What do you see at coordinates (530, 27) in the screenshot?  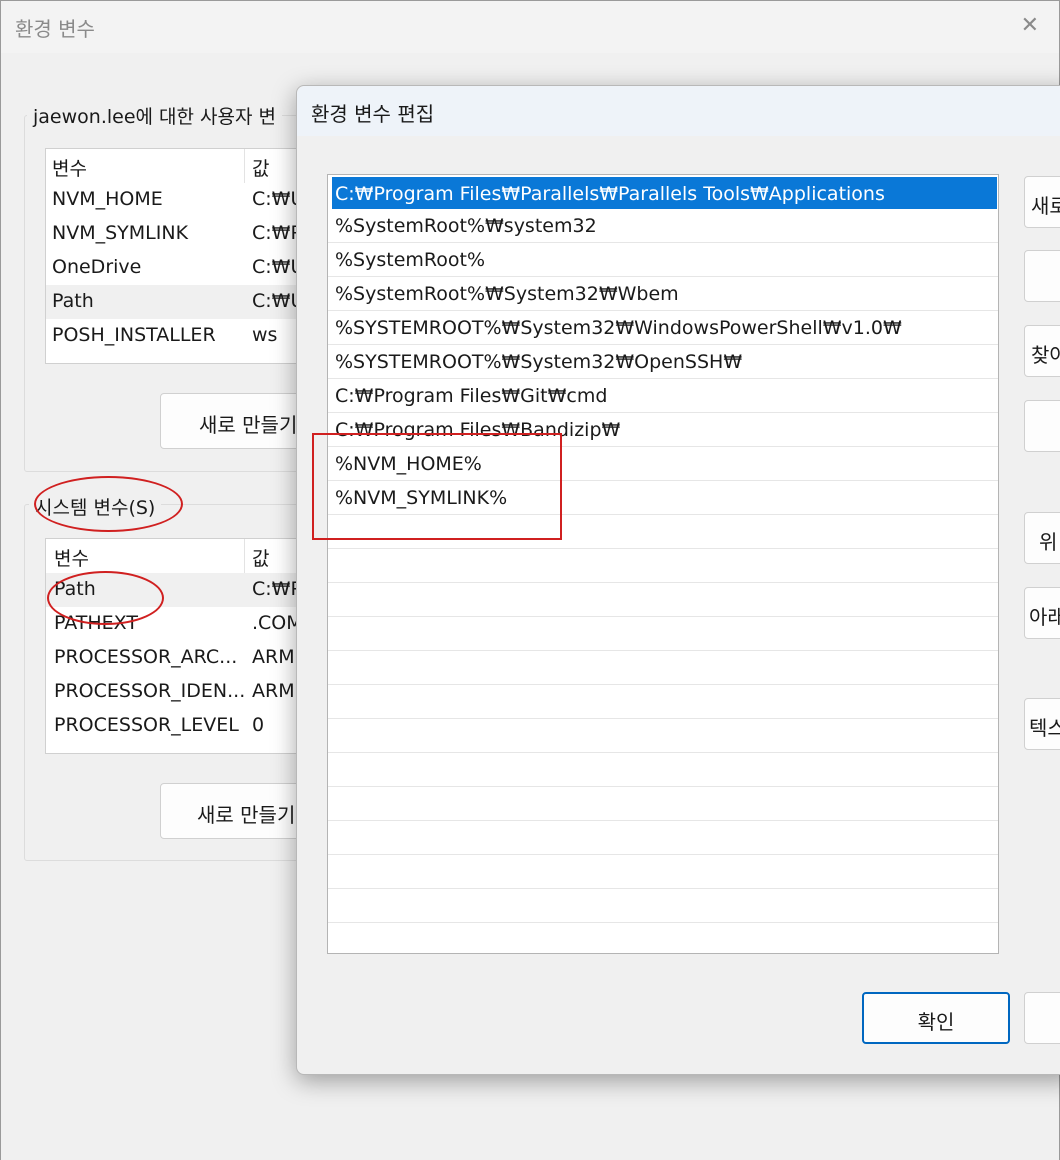 I see `window-titlebar: 환경 변수 ✕` at bounding box center [530, 27].